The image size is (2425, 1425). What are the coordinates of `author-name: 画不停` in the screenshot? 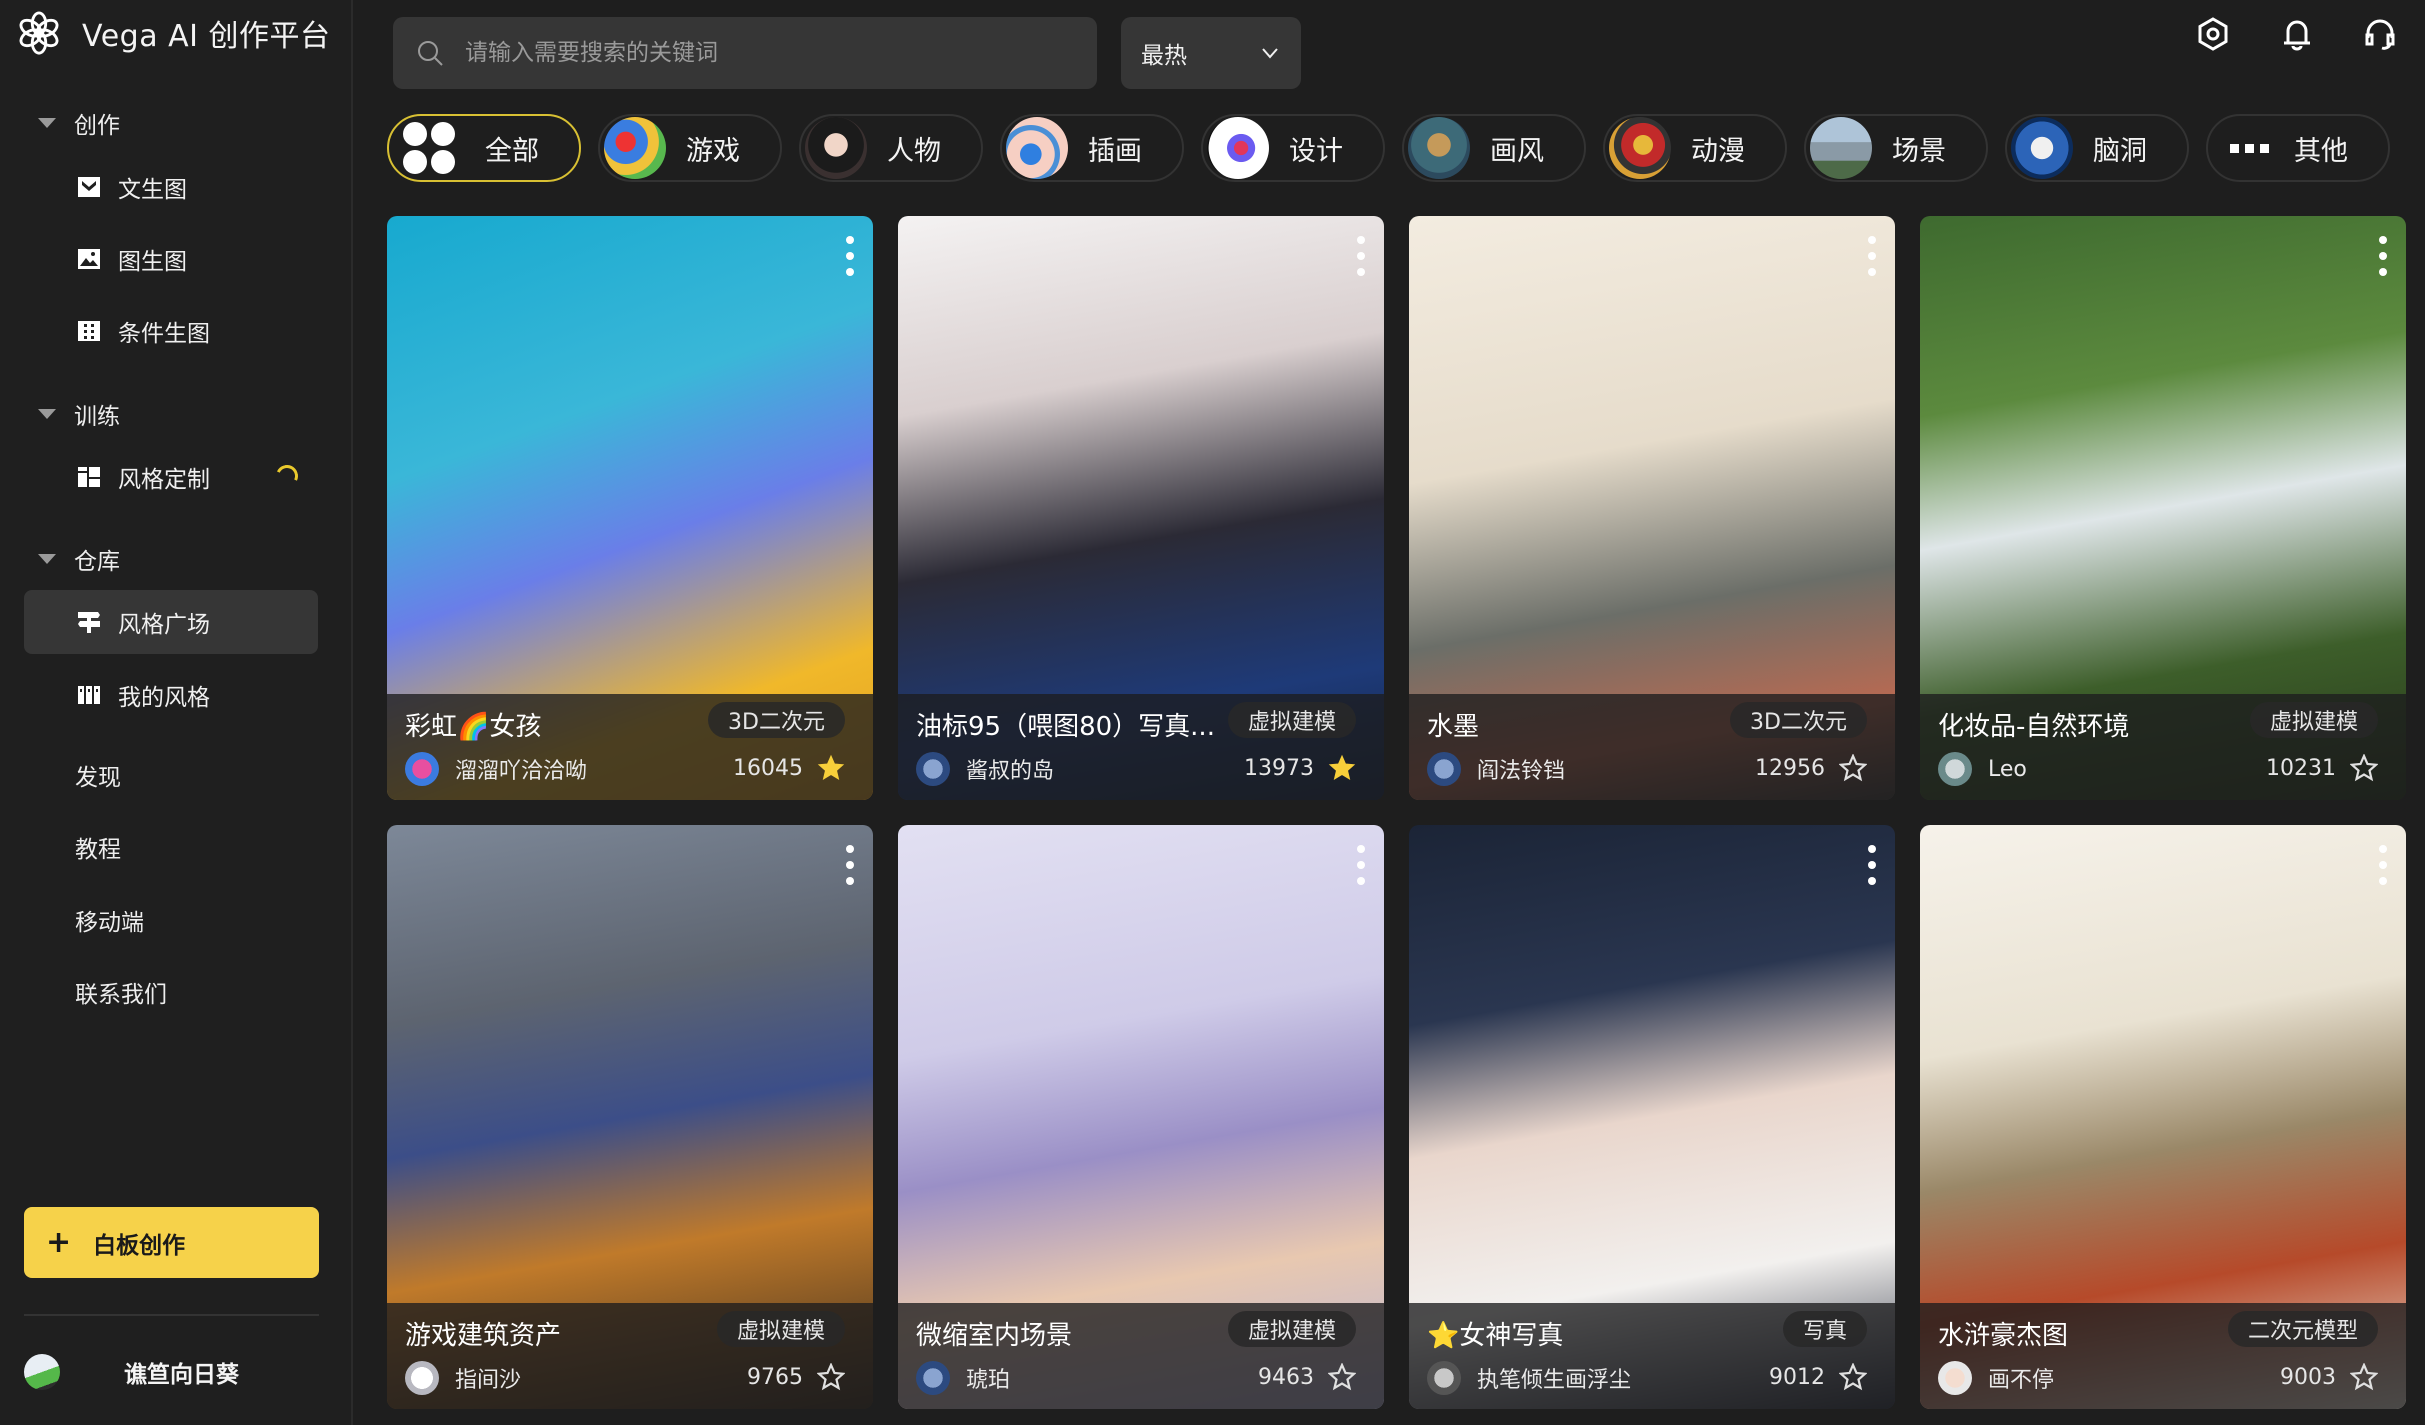 It's located at (2021, 1380).